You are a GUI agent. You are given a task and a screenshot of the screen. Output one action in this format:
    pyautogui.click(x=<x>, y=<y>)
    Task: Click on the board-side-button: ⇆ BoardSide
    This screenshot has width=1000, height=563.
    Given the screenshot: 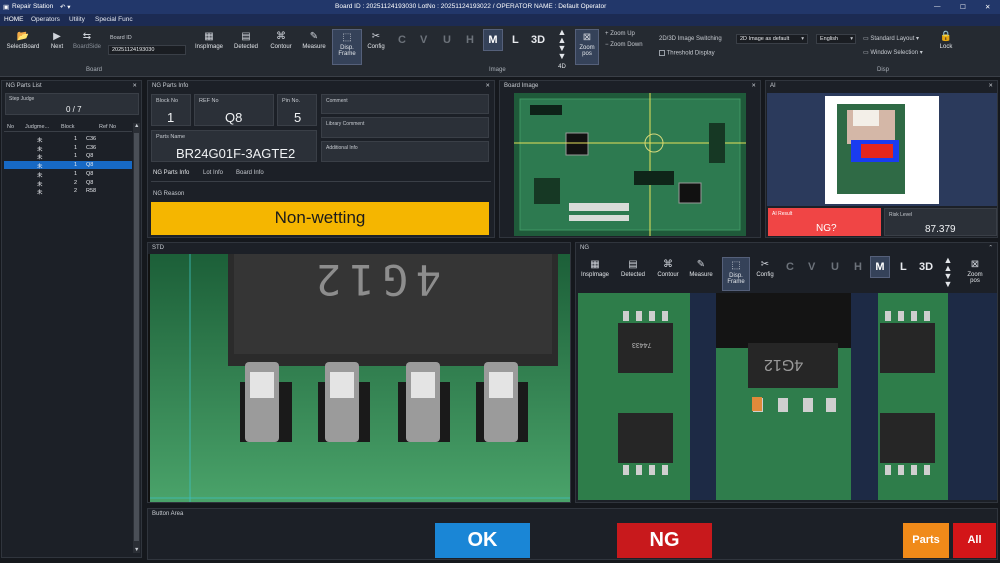 What is the action you would take?
    pyautogui.click(x=87, y=40)
    